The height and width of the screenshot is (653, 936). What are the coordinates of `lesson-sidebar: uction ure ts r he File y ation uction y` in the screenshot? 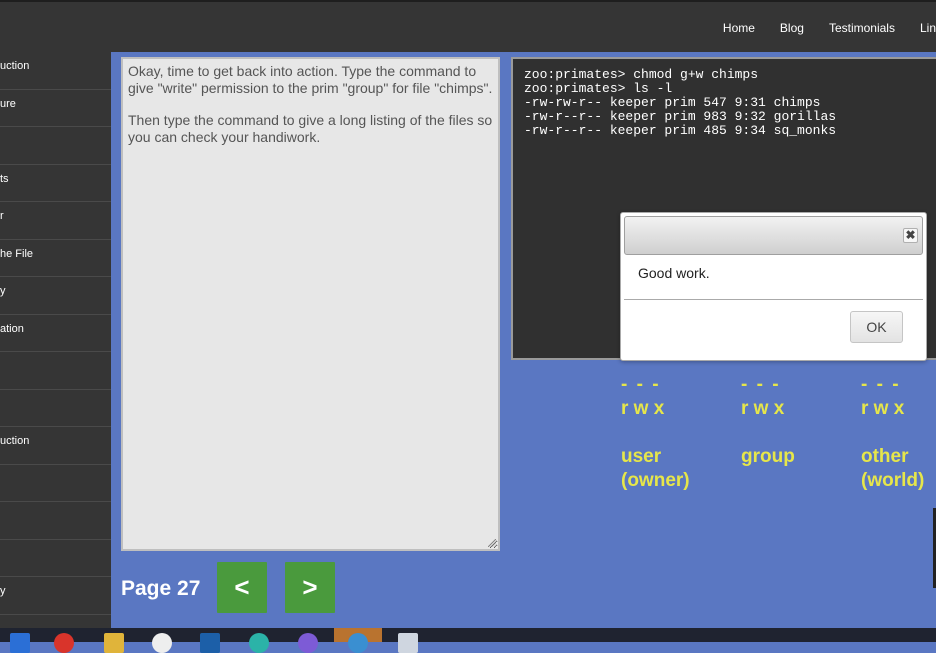 It's located at (55, 340).